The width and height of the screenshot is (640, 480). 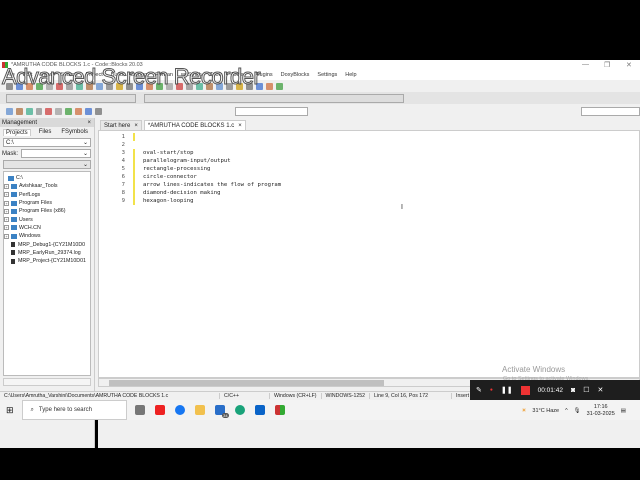 What do you see at coordinates (246, 383) in the screenshot?
I see `scrollbar-thumb` at bounding box center [246, 383].